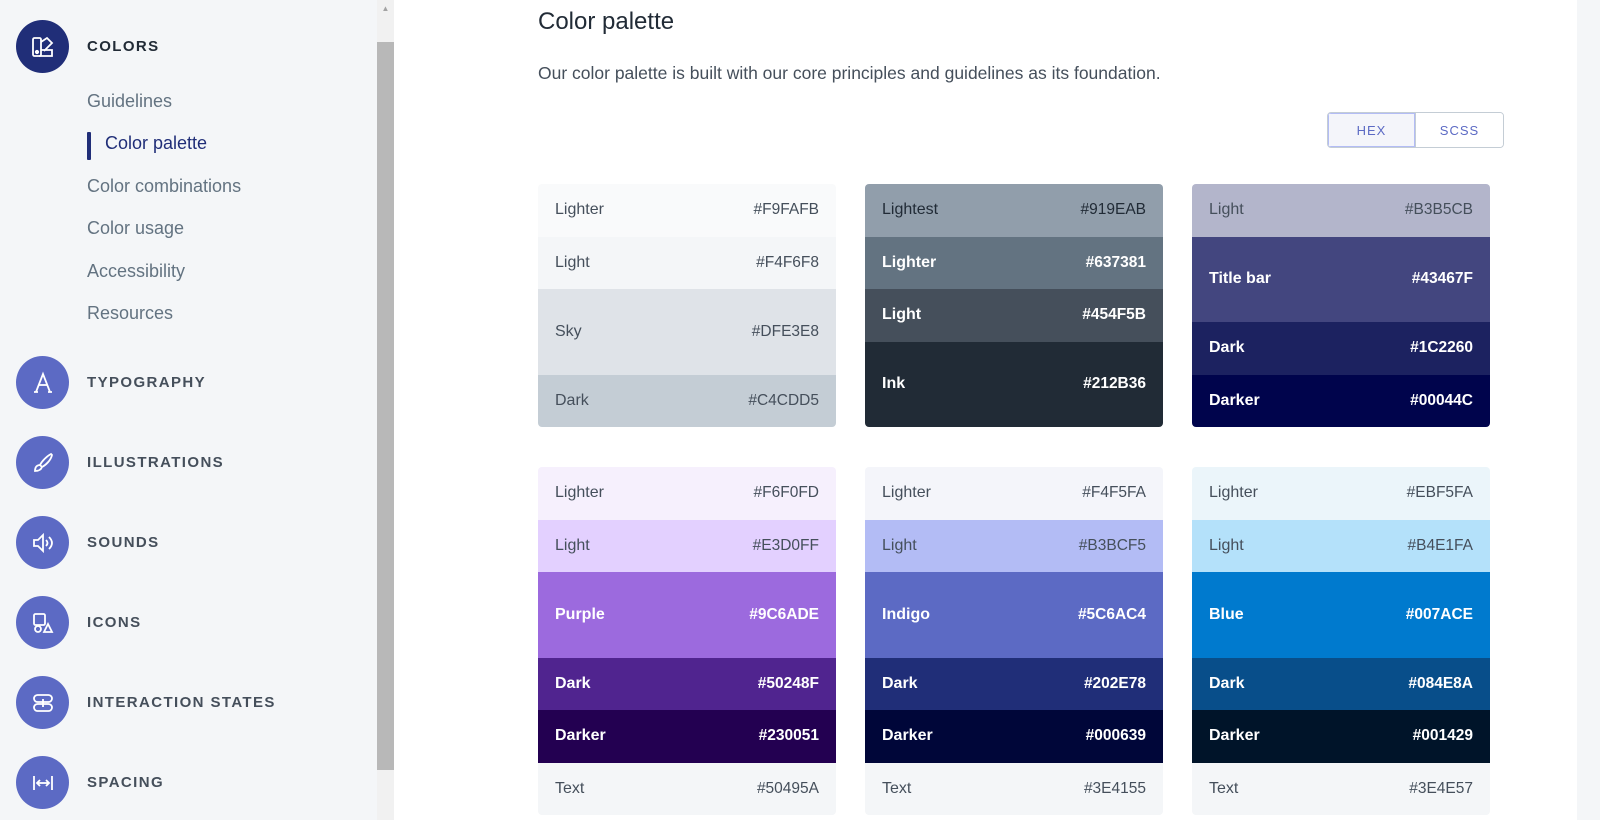 The image size is (1600, 820). What do you see at coordinates (788, 736) in the screenshot?
I see `swatch-hex: #230051` at bounding box center [788, 736].